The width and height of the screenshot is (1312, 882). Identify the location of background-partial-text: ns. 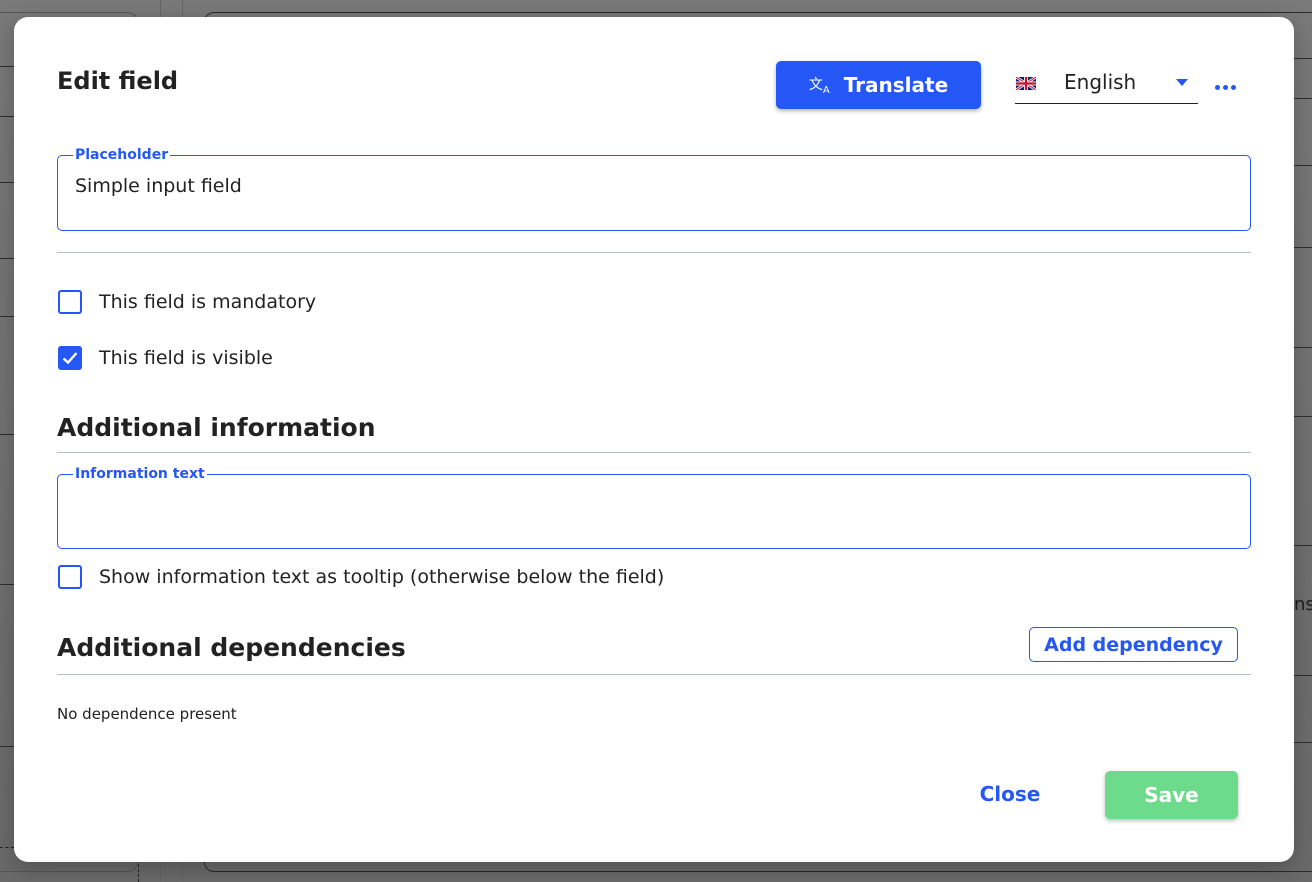
(1303, 604).